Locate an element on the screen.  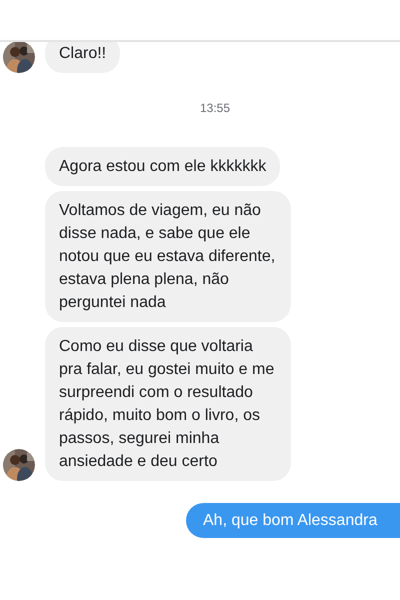
message-bubble: Ah, que bom Alessandra is located at coordinates (293, 520).